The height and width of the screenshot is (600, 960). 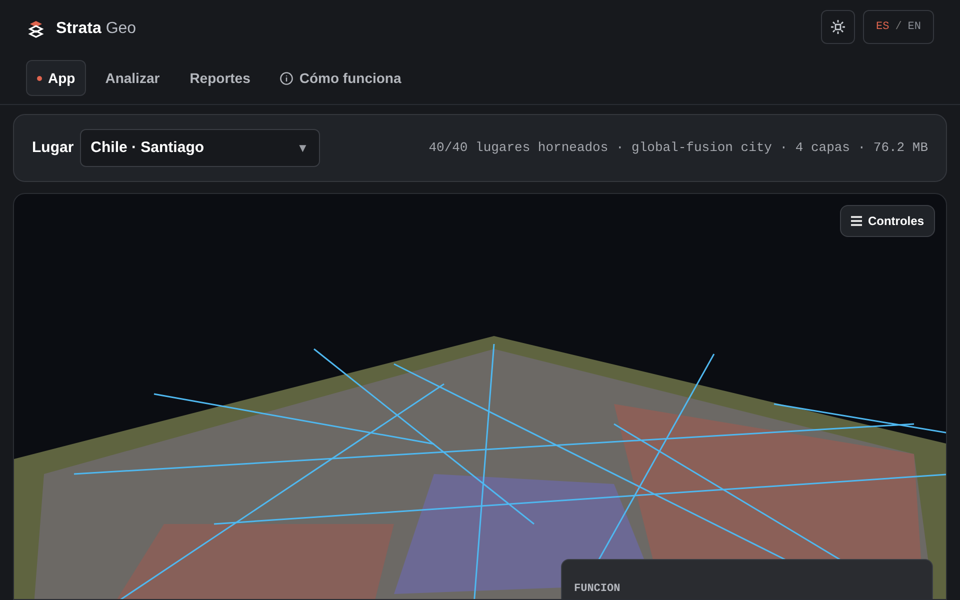 I want to click on stacked-layers-logo-icon, so click(x=36, y=29).